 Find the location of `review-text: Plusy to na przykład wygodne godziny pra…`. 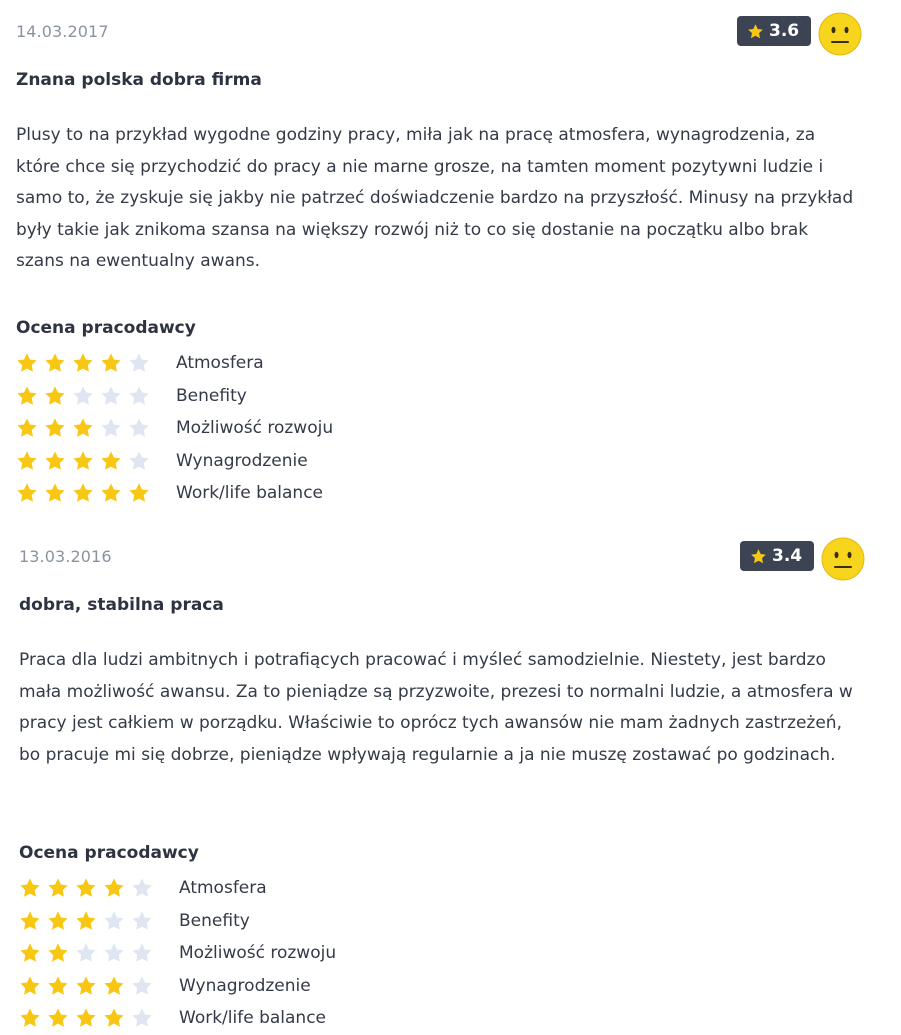

review-text: Plusy to na przykład wygodne godziny pra… is located at coordinates (435, 198).